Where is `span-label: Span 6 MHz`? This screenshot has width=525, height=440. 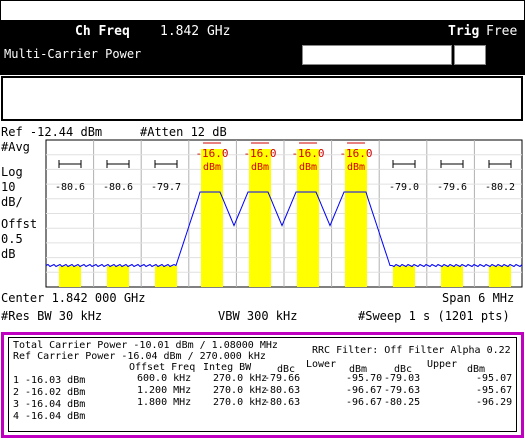
span-label: Span 6 MHz is located at coordinates (478, 298).